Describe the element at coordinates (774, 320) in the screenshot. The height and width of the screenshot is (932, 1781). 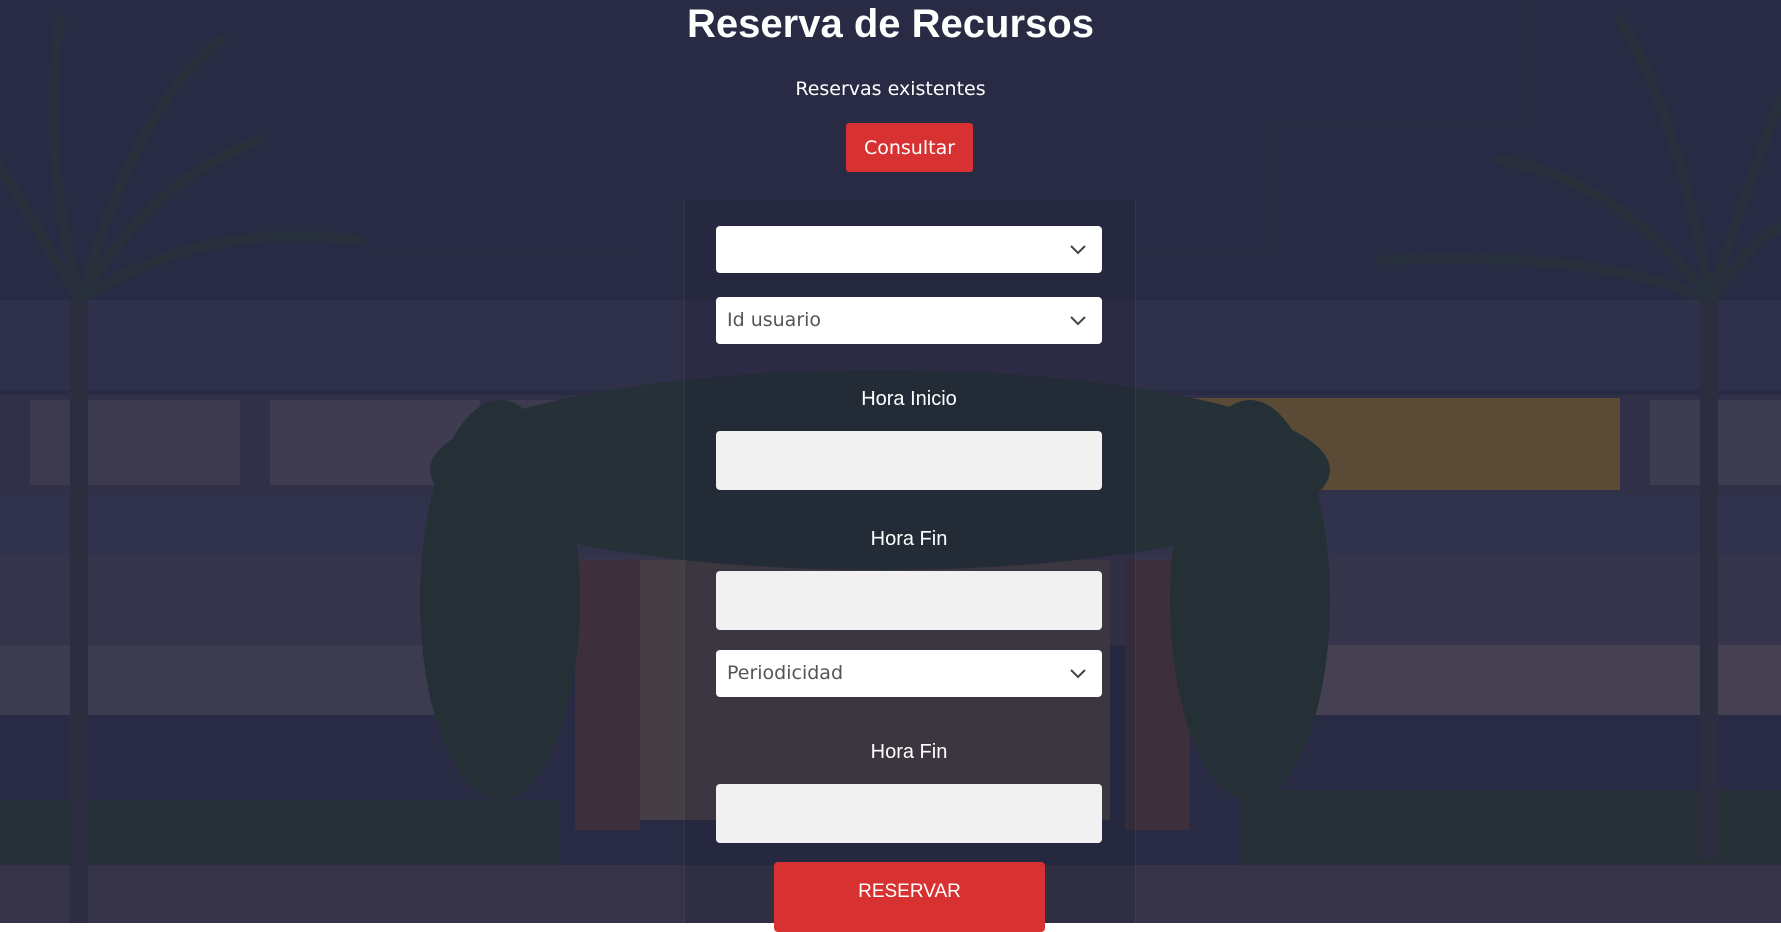
I see `user-id-select-value: Id usuario` at that location.